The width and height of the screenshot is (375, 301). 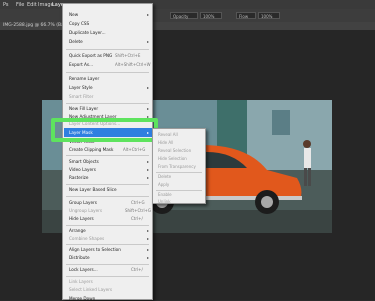 What do you see at coordinates (82, 298) in the screenshot?
I see `menu-item-merge-down: Merge Down` at bounding box center [82, 298].